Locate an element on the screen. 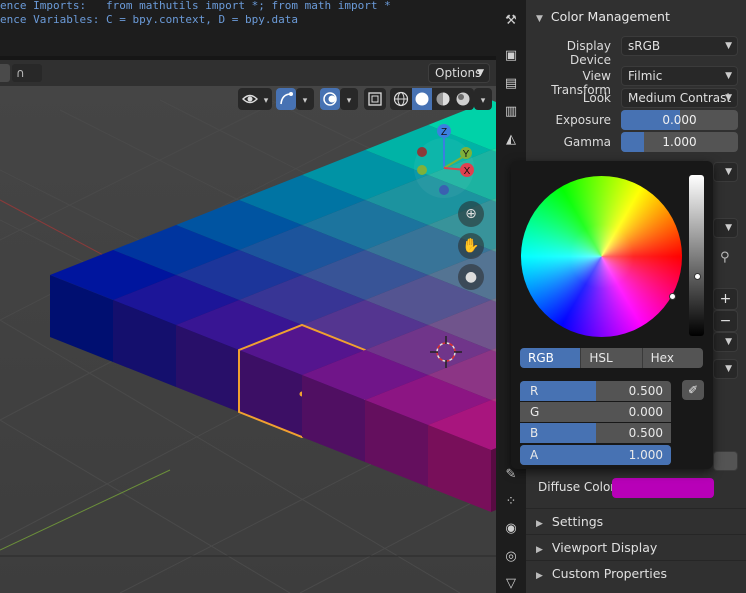  zoom-view-icon: ⊕ is located at coordinates (471, 214).